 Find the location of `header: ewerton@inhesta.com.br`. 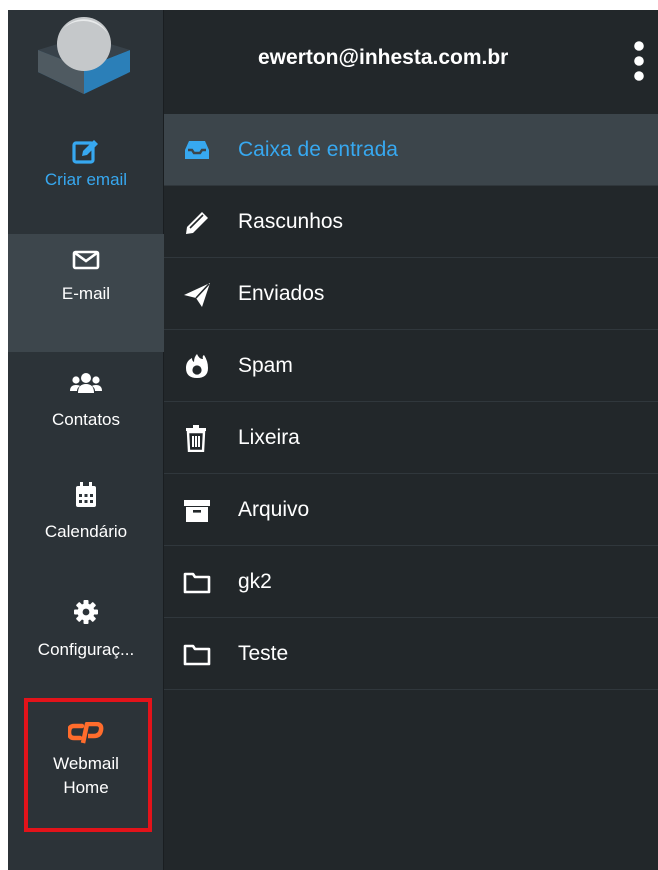

header: ewerton@inhesta.com.br is located at coordinates (411, 62).